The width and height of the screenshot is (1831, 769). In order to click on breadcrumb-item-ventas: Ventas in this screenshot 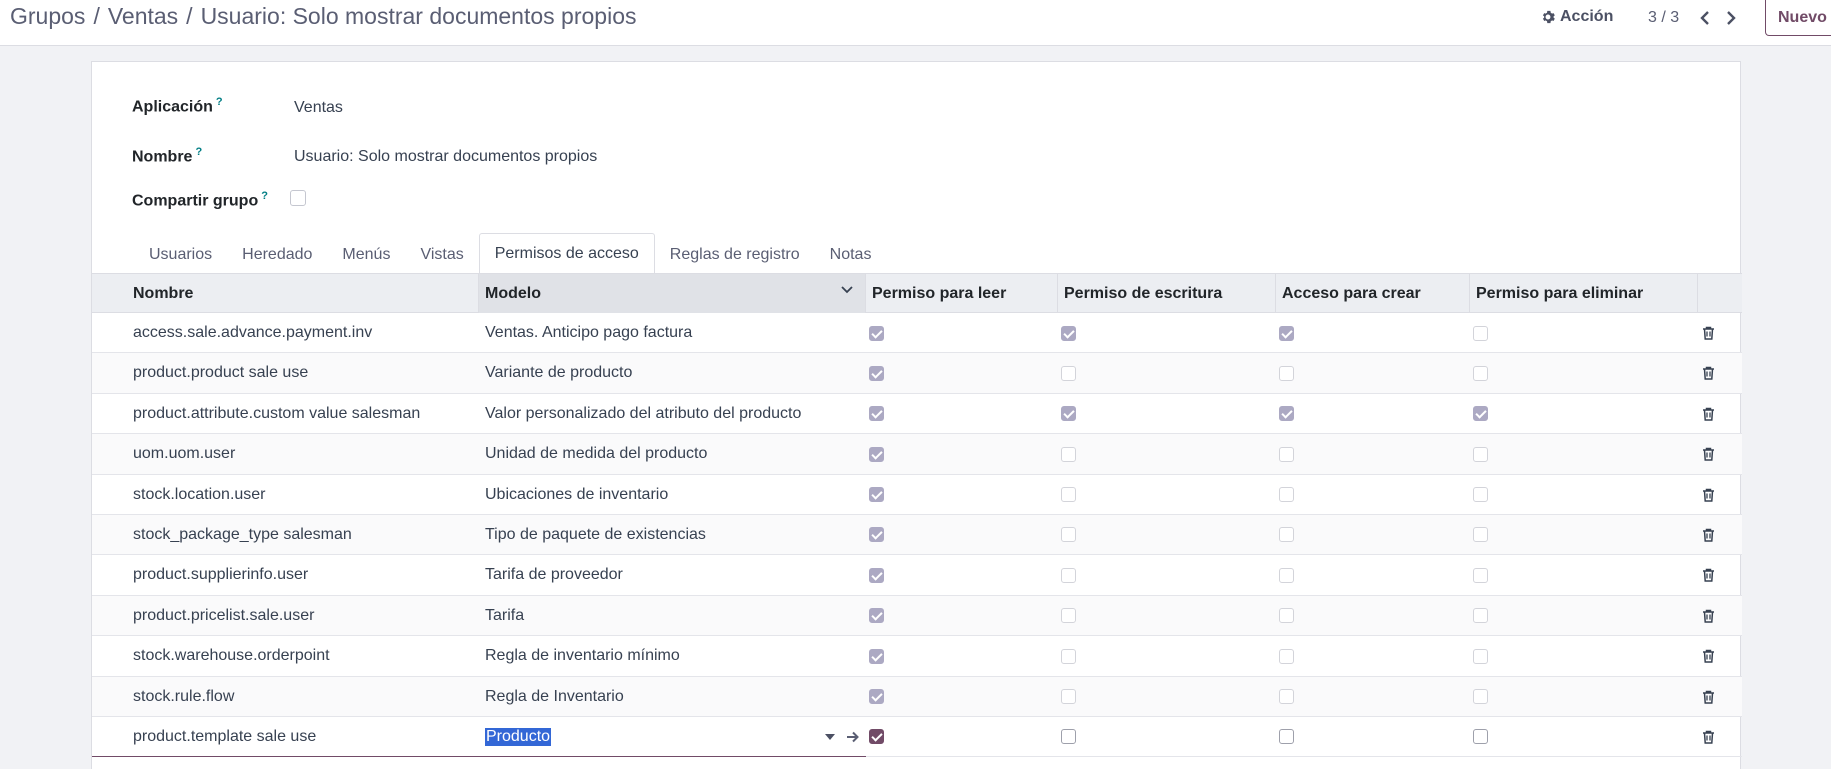, I will do `click(143, 16)`.